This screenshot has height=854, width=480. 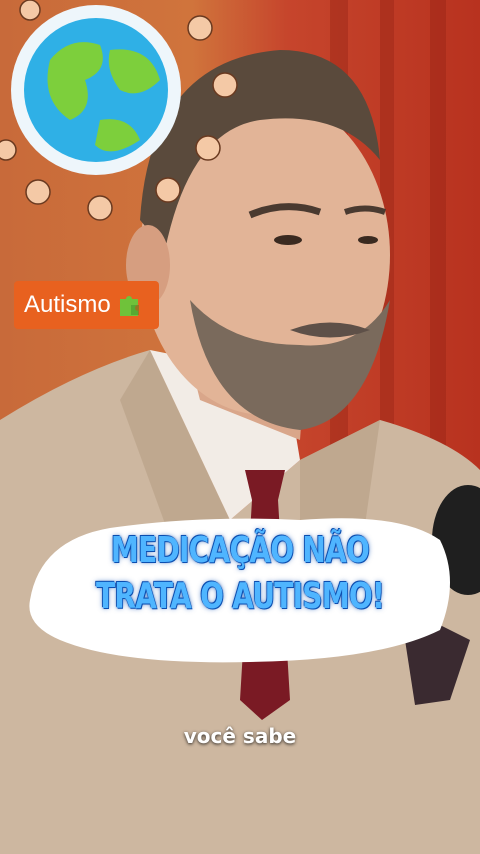 What do you see at coordinates (240, 596) in the screenshot?
I see `headline-line-2: TRATA O AUTISMO!` at bounding box center [240, 596].